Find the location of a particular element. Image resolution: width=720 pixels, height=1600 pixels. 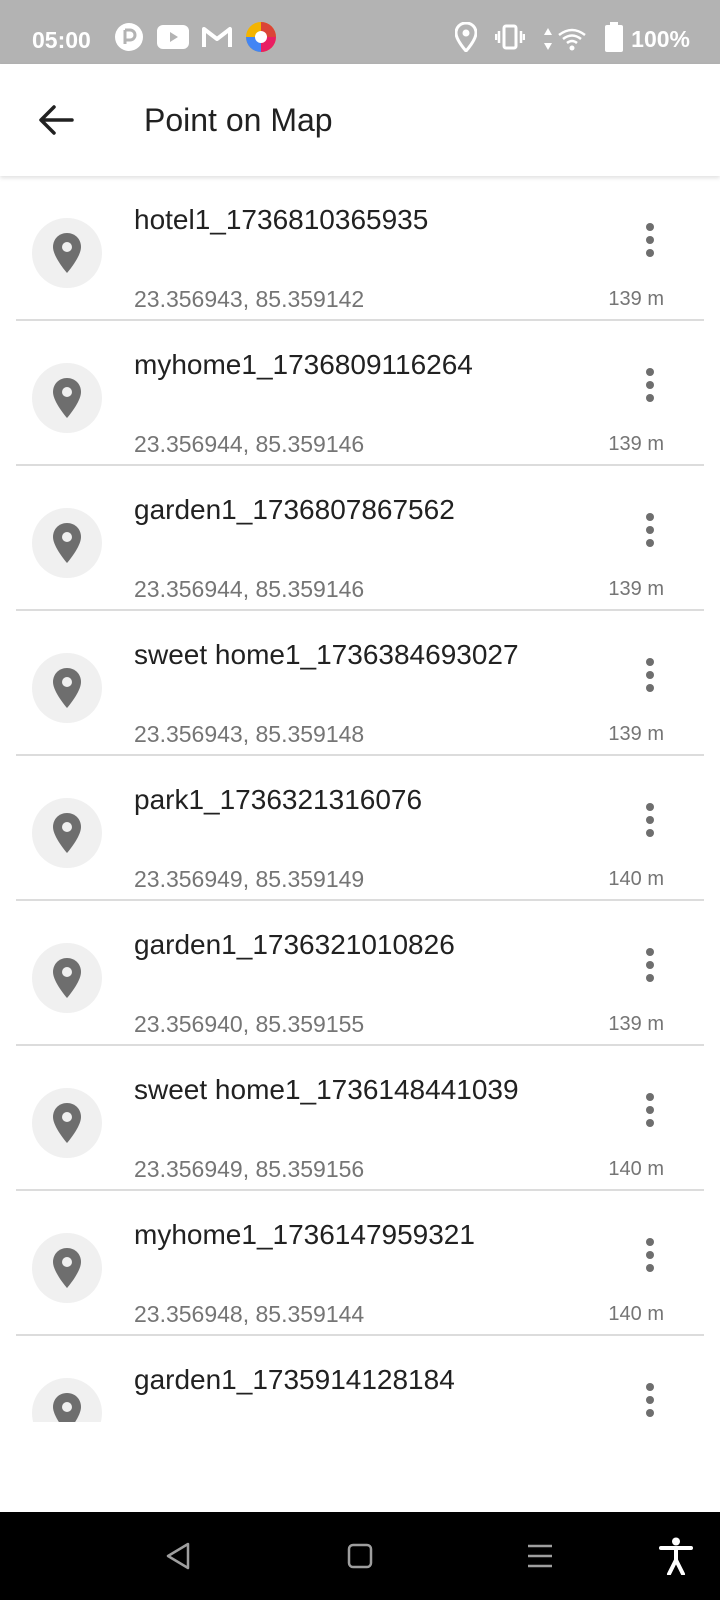

page-title: Point on Map is located at coordinates (238, 120).